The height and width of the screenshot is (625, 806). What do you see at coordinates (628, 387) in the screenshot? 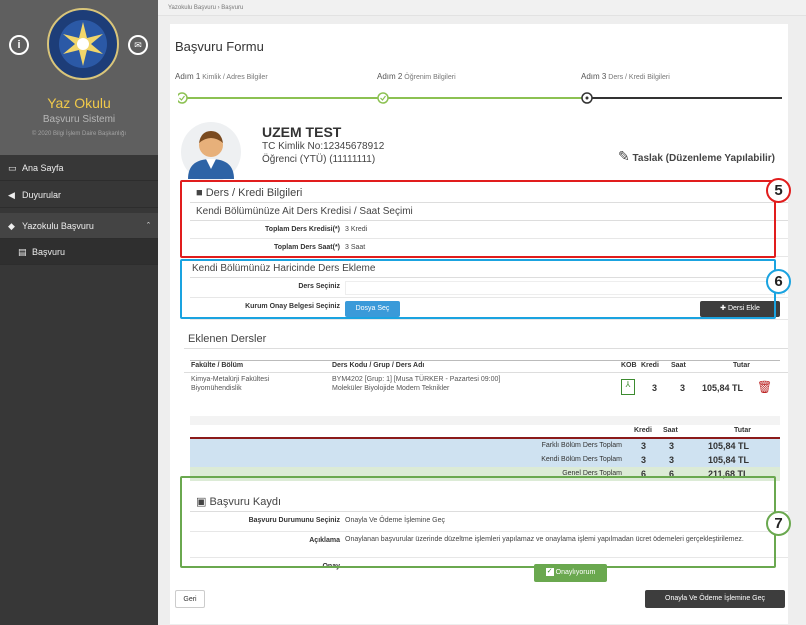
I see `pdf-icon: ⅄` at bounding box center [628, 387].